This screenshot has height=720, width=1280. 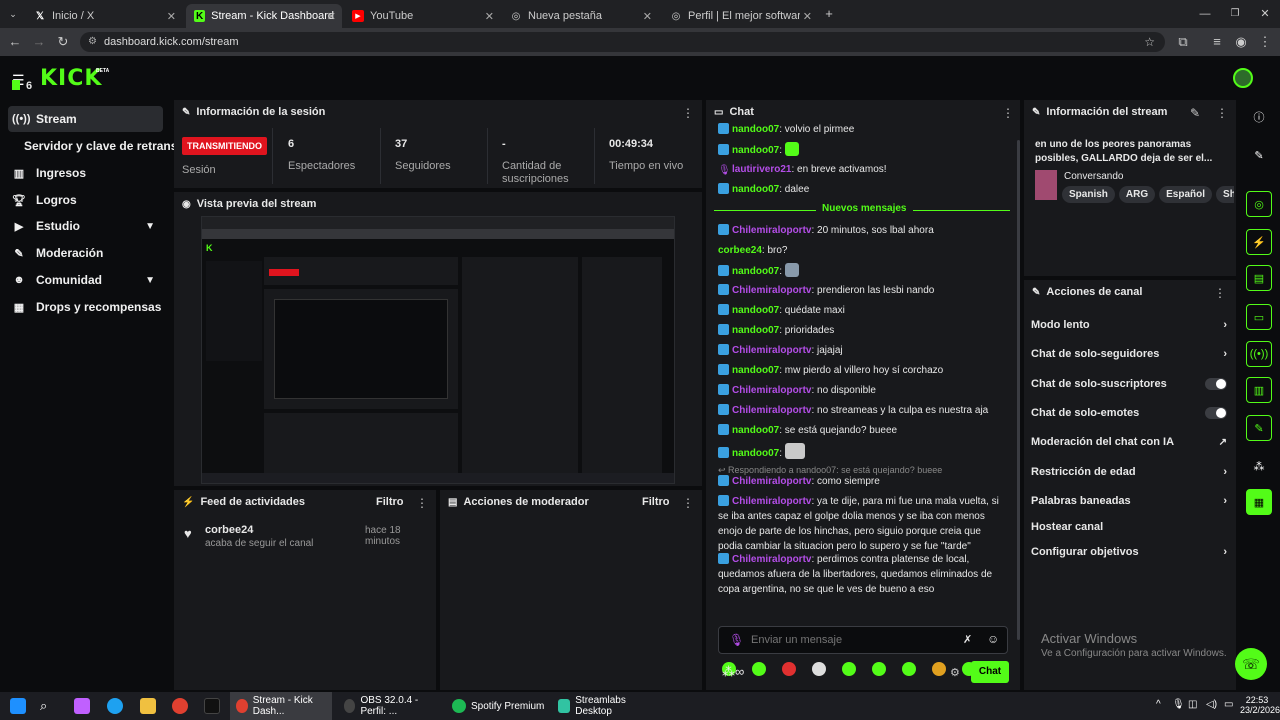 I want to click on sidebar-item-income: ▥ Ingresos, so click(x=85, y=173).